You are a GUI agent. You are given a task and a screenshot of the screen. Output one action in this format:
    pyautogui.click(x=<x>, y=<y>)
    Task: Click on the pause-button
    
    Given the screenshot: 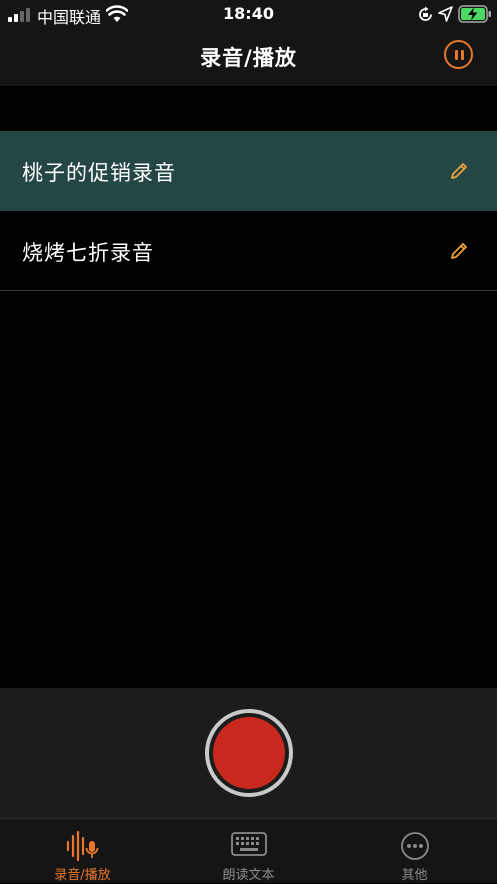 What is the action you would take?
    pyautogui.click(x=458, y=54)
    